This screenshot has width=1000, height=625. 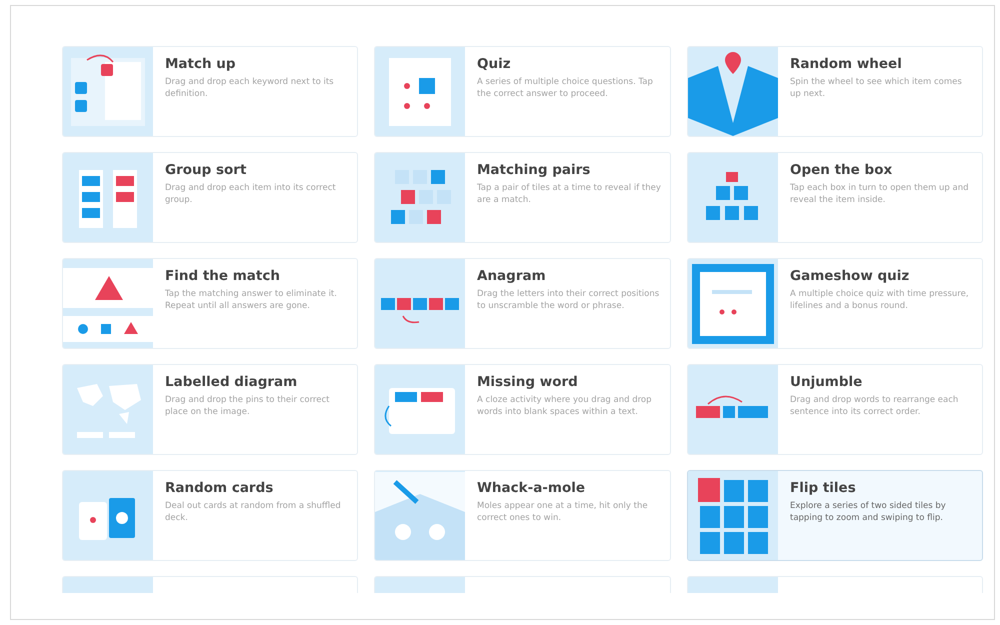 What do you see at coordinates (876, 88) in the screenshot?
I see `activity-description: Spin the wheel to see which item comes up next.` at bounding box center [876, 88].